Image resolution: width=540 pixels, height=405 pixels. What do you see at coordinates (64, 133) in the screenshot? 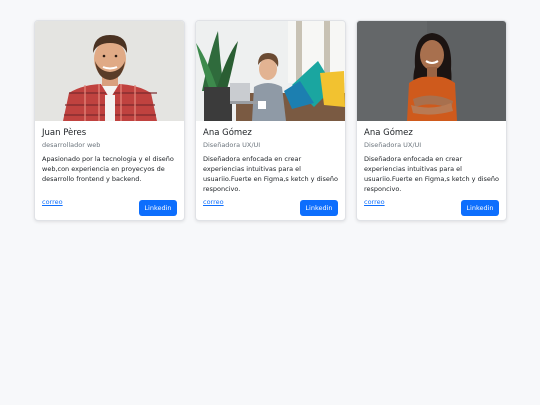
I see `profile-name: Juan Pères` at bounding box center [64, 133].